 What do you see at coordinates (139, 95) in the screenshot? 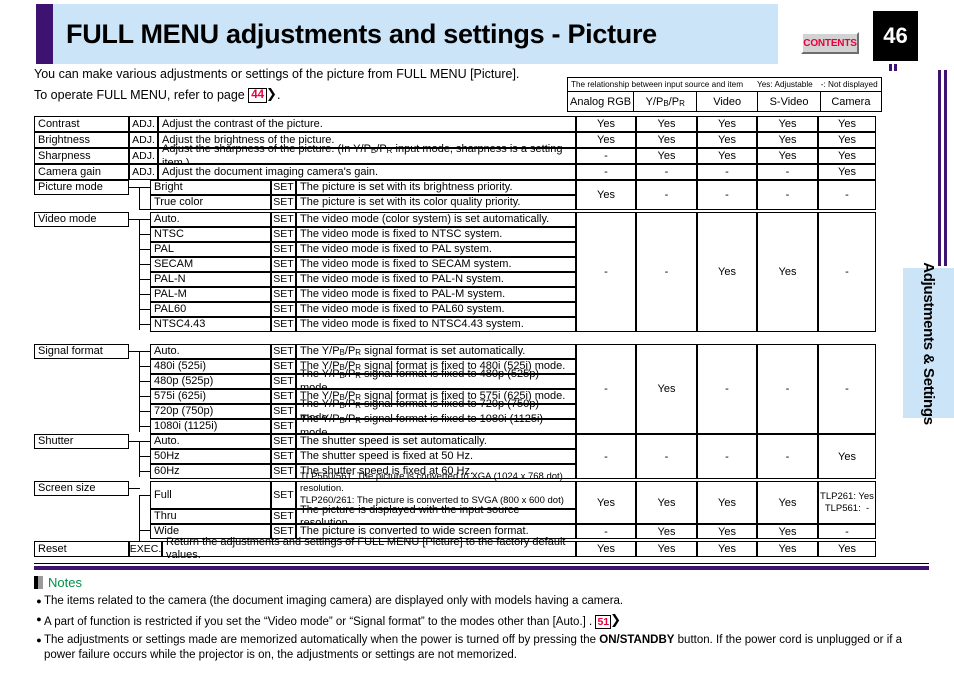
I see `intro-line-2-text: To operate FULL MENU, refer to page` at bounding box center [139, 95].